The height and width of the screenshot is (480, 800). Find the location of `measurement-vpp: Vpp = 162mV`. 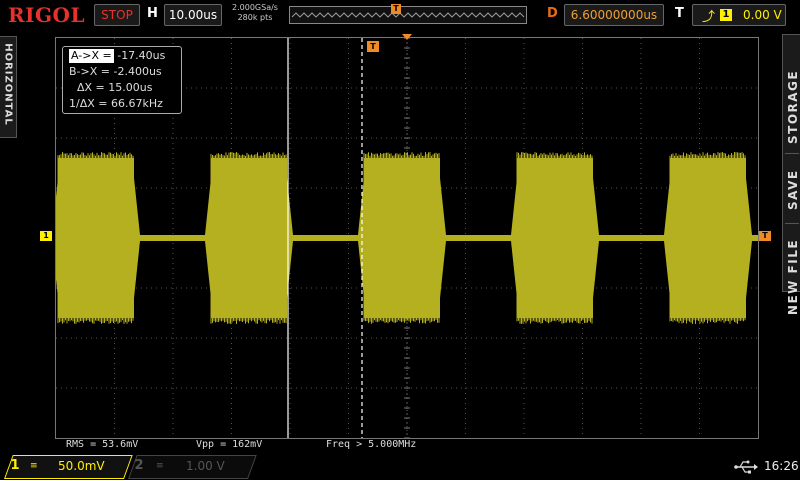

measurement-vpp: Vpp = 162mV is located at coordinates (229, 445).